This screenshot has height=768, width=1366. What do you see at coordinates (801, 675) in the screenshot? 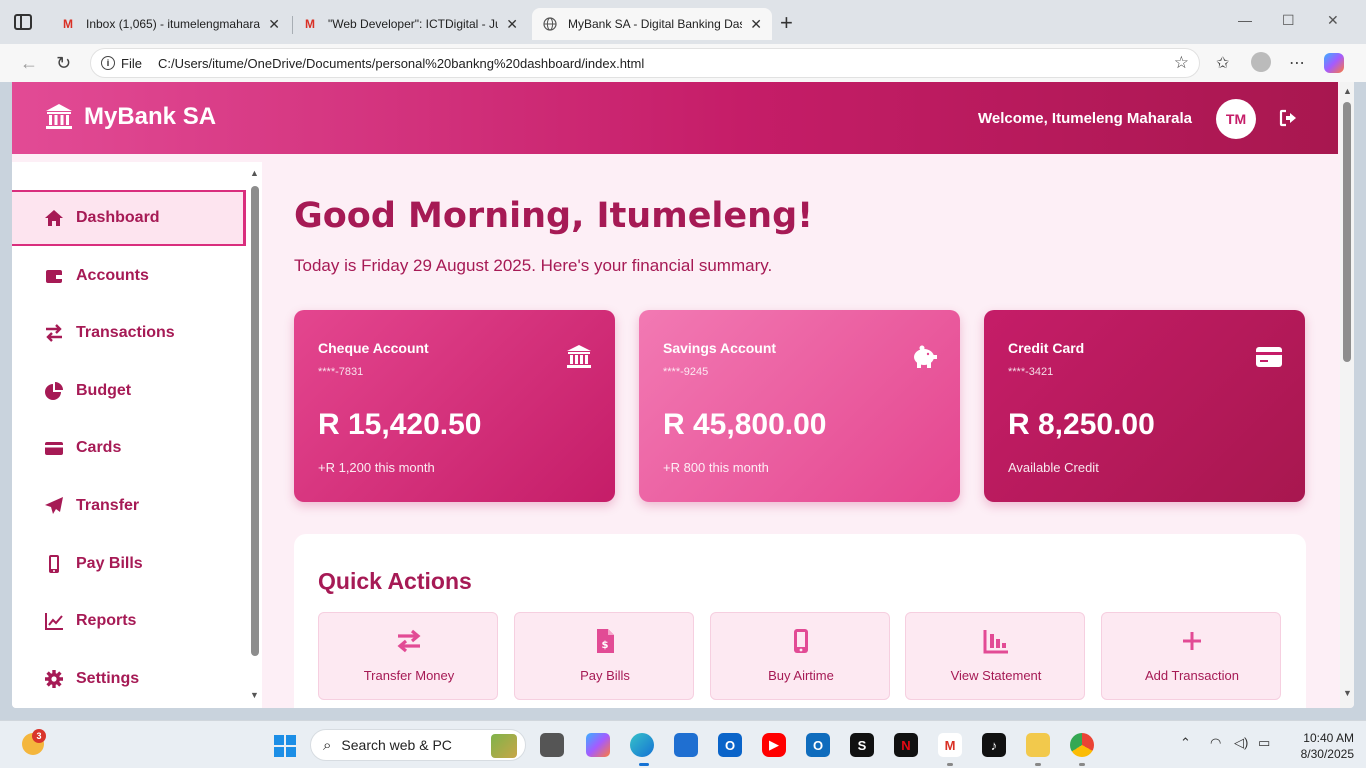
I see `quick-action-label: Buy Airtime` at bounding box center [801, 675].